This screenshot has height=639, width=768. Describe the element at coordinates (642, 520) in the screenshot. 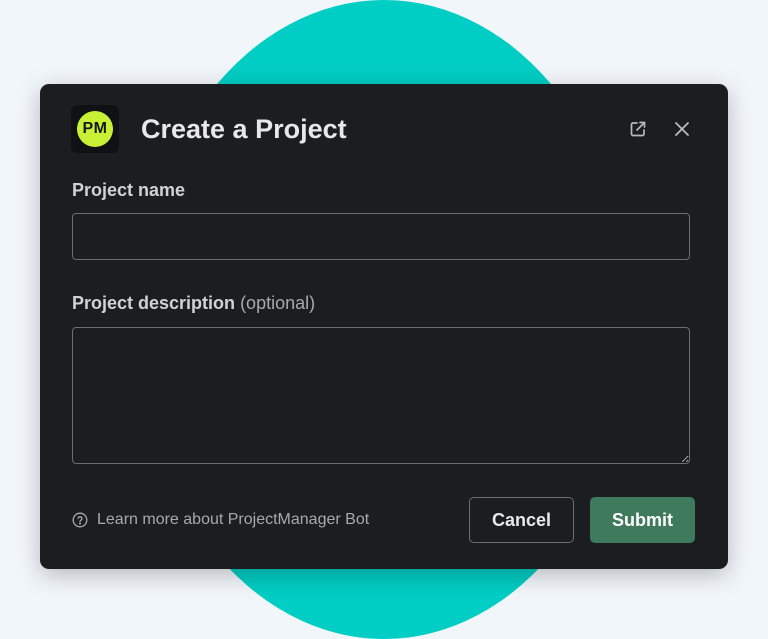

I see `submit-button: Submit` at that location.